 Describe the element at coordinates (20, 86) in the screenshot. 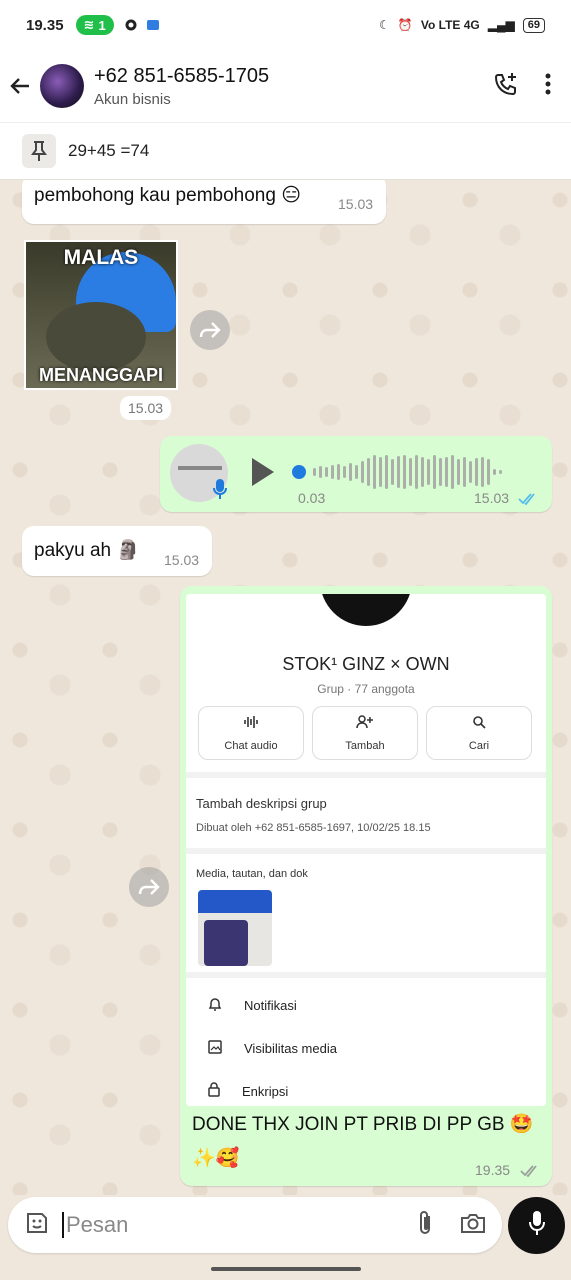

I see `back-arrow-icon` at that location.